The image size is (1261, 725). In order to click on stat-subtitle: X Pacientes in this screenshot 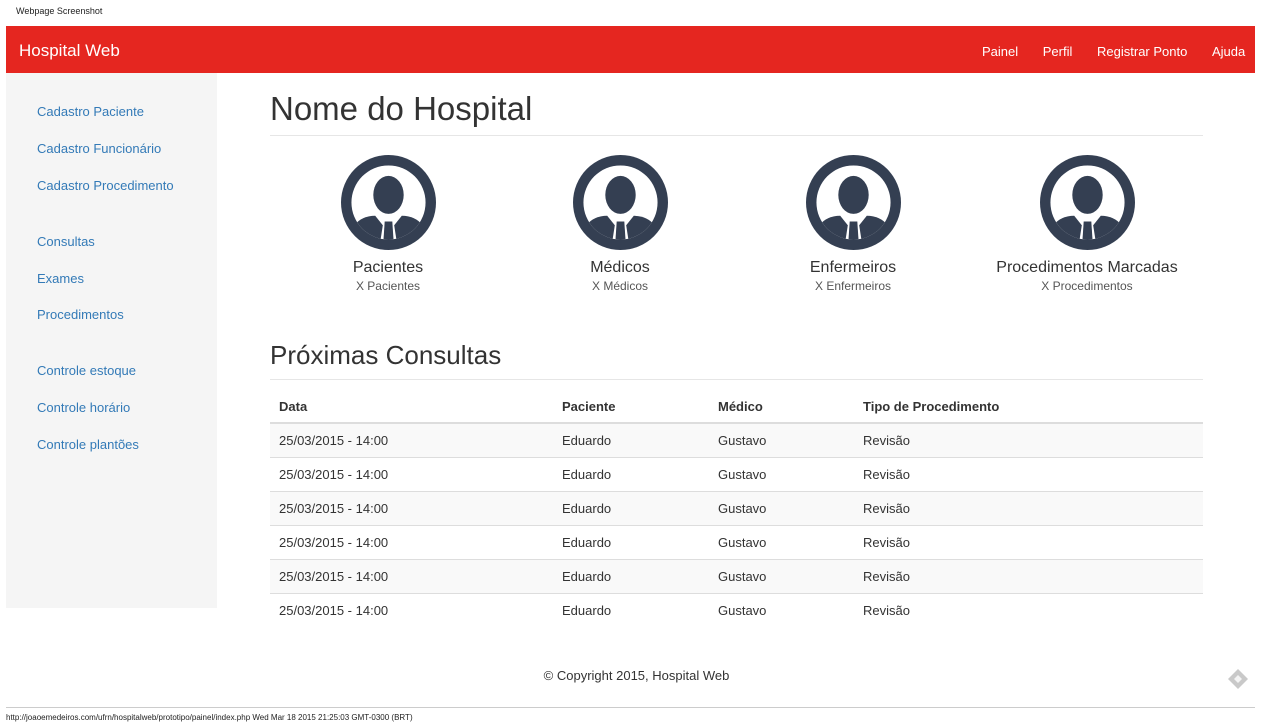, I will do `click(388, 286)`.